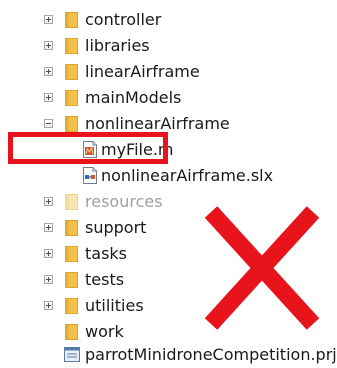 The height and width of the screenshot is (368, 337). Describe the element at coordinates (88, 148) in the screenshot. I see `highlight-box-annotation` at that location.